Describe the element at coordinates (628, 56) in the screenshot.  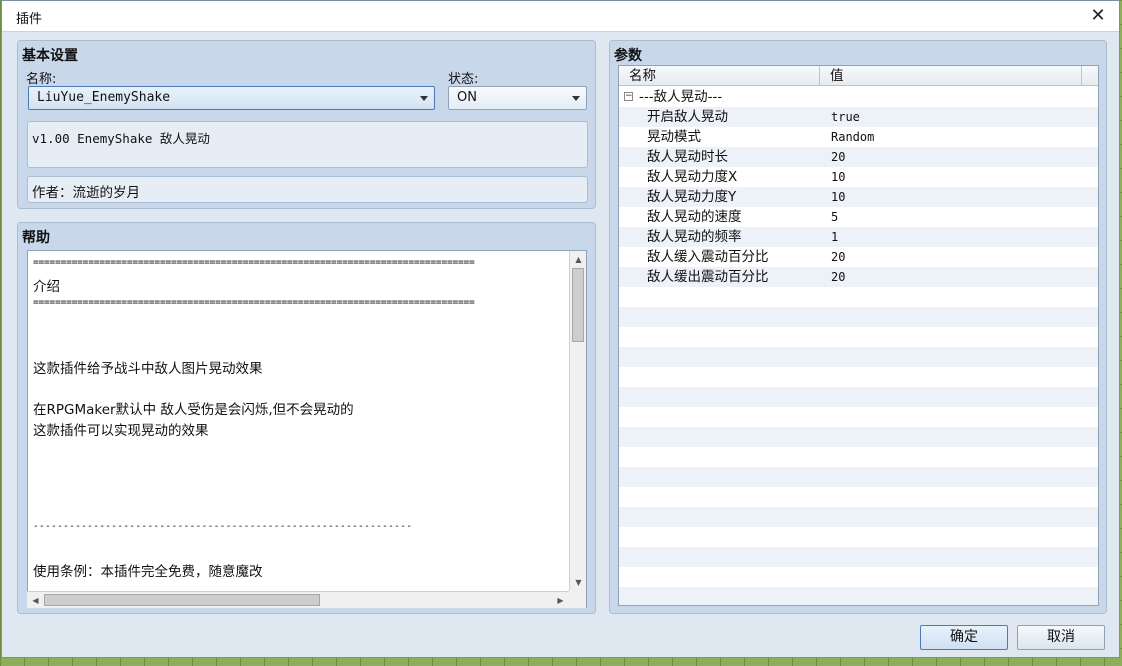
I see `parameters-title: 参数` at that location.